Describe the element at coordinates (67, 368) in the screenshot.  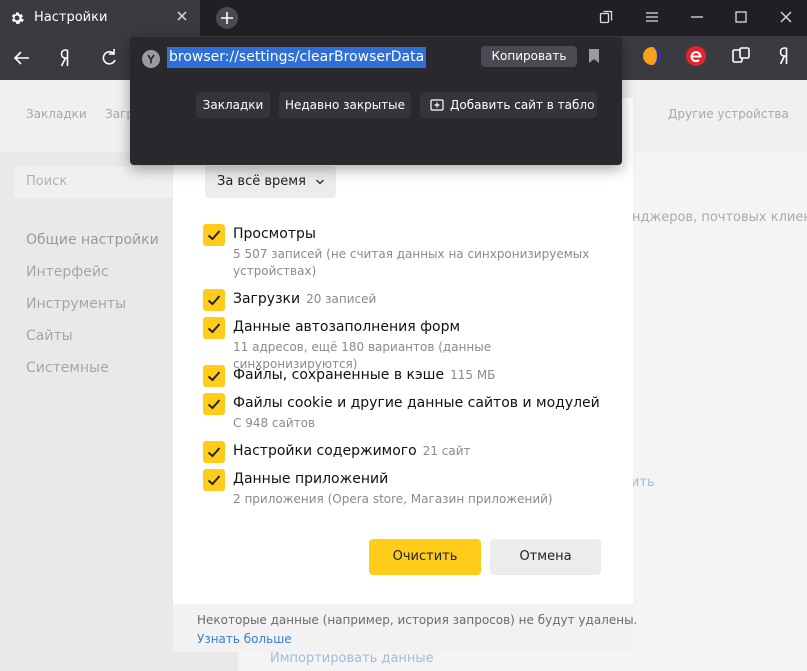
I see `sidebar-item-system: Системные` at that location.